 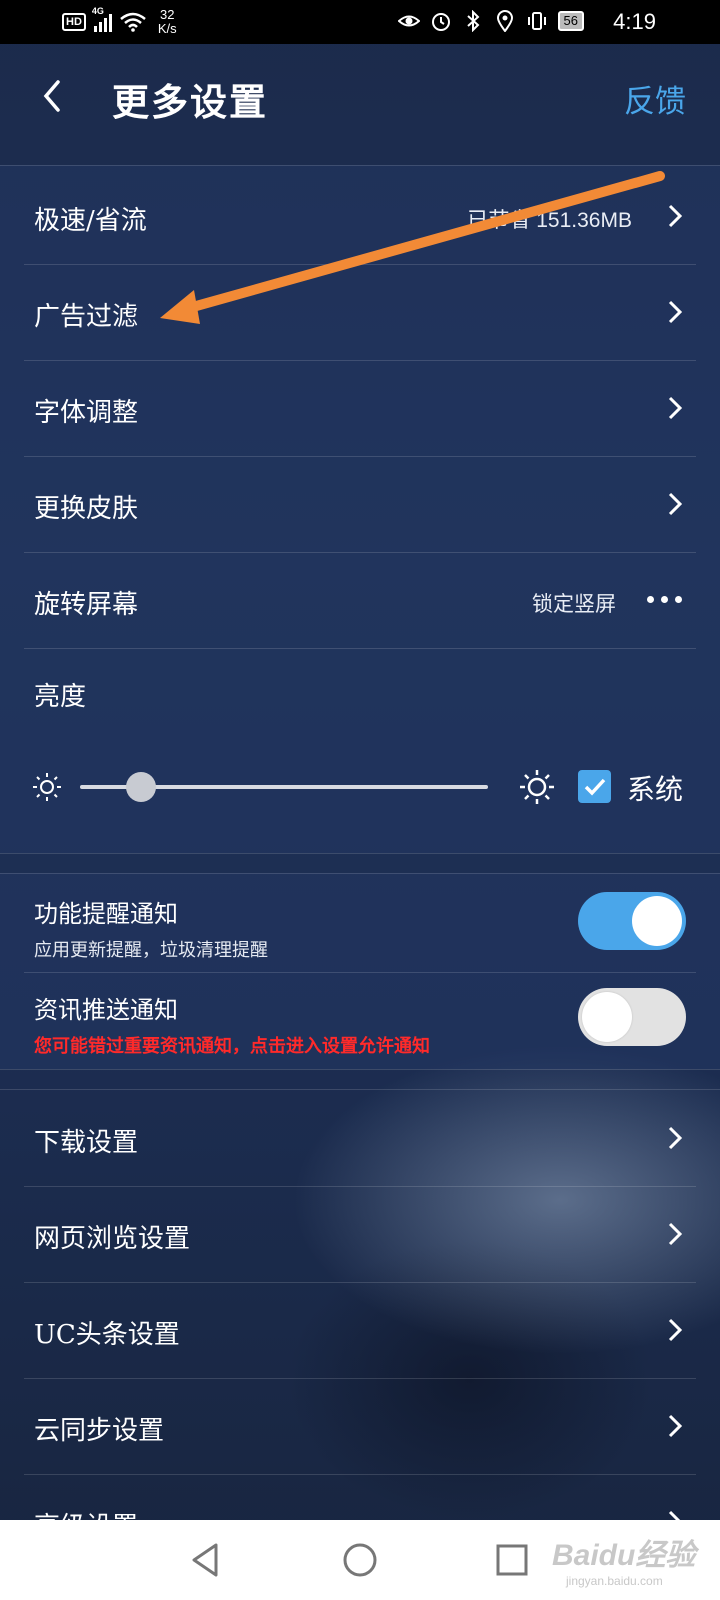 What do you see at coordinates (632, 1017) in the screenshot?
I see `news-push-toggle` at bounding box center [632, 1017].